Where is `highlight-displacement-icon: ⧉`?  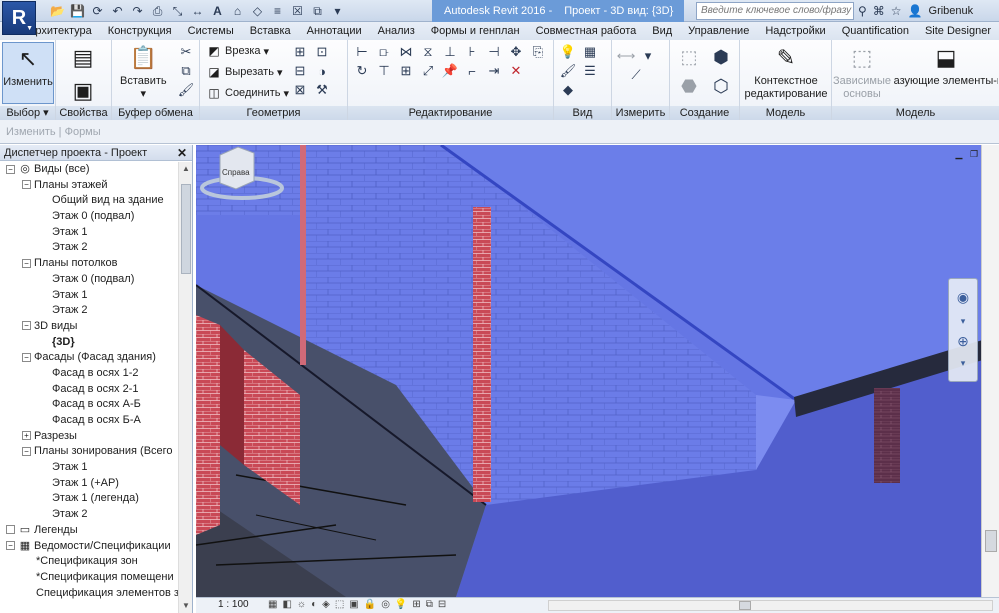
highlight-displacement-icon: ⧉ is located at coordinates (429, 604).